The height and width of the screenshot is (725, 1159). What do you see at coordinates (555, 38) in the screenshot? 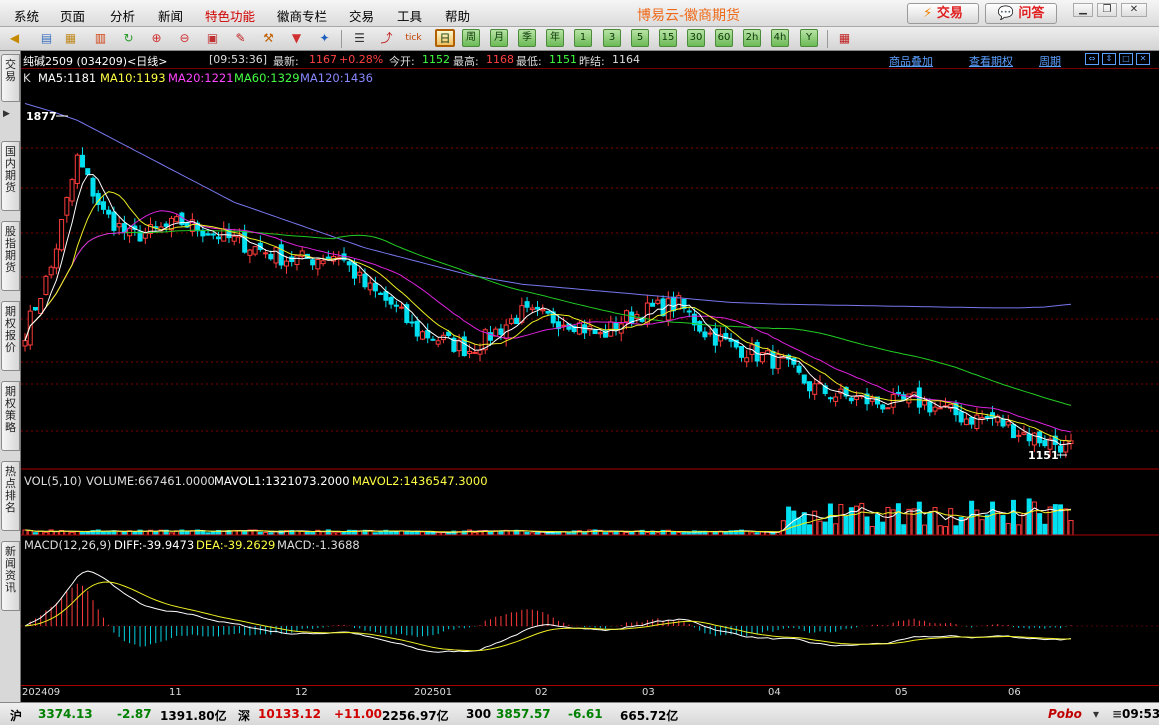
I see `period-year-button: 年` at bounding box center [555, 38].